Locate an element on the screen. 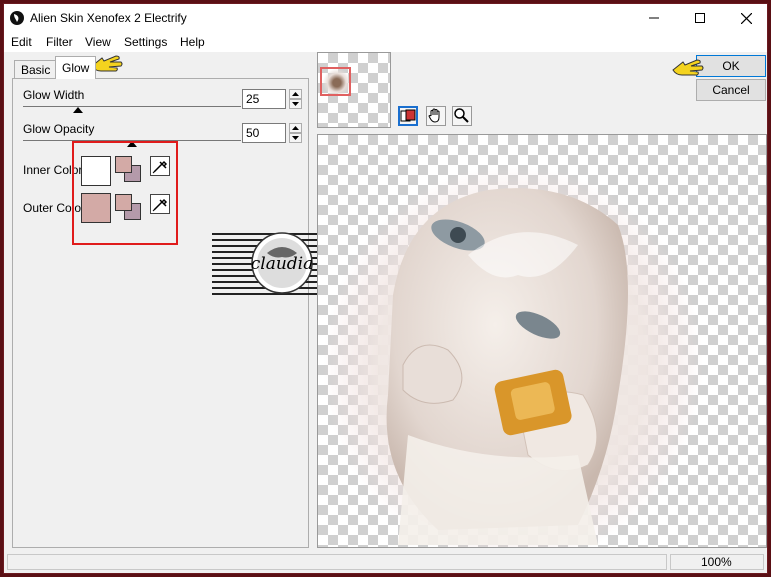  minimize-button is located at coordinates (654, 18).